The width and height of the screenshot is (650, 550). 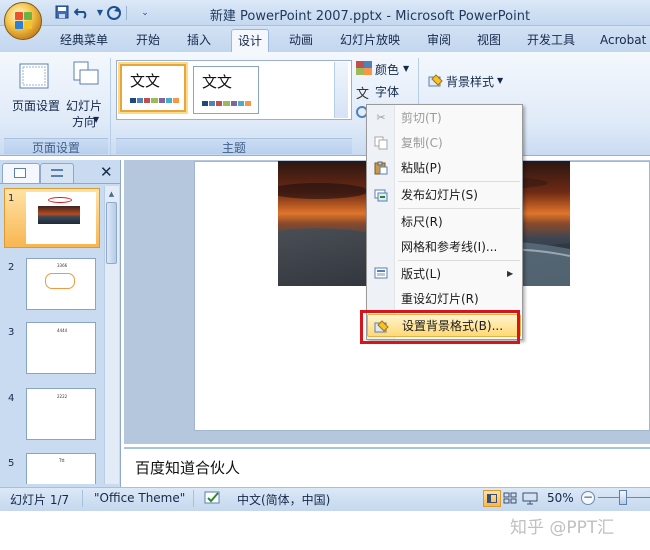 I want to click on menu-item-copy: 复制(C), so click(x=444, y=143).